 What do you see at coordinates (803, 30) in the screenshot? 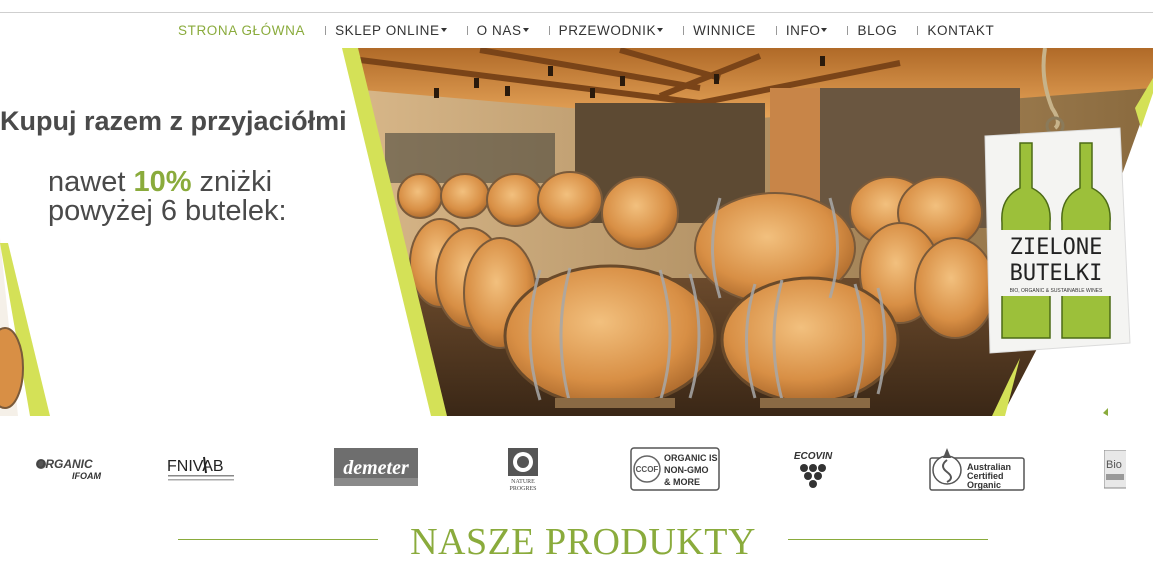
I see `nav-item-label: INFO` at bounding box center [803, 30].